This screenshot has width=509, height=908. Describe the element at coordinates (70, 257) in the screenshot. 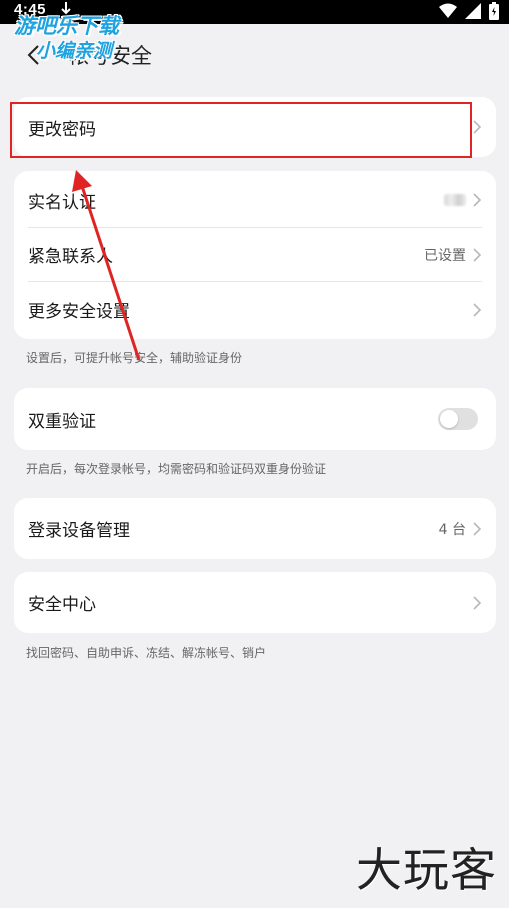

I see `emergency-contact-label: 紧急联系人` at that location.